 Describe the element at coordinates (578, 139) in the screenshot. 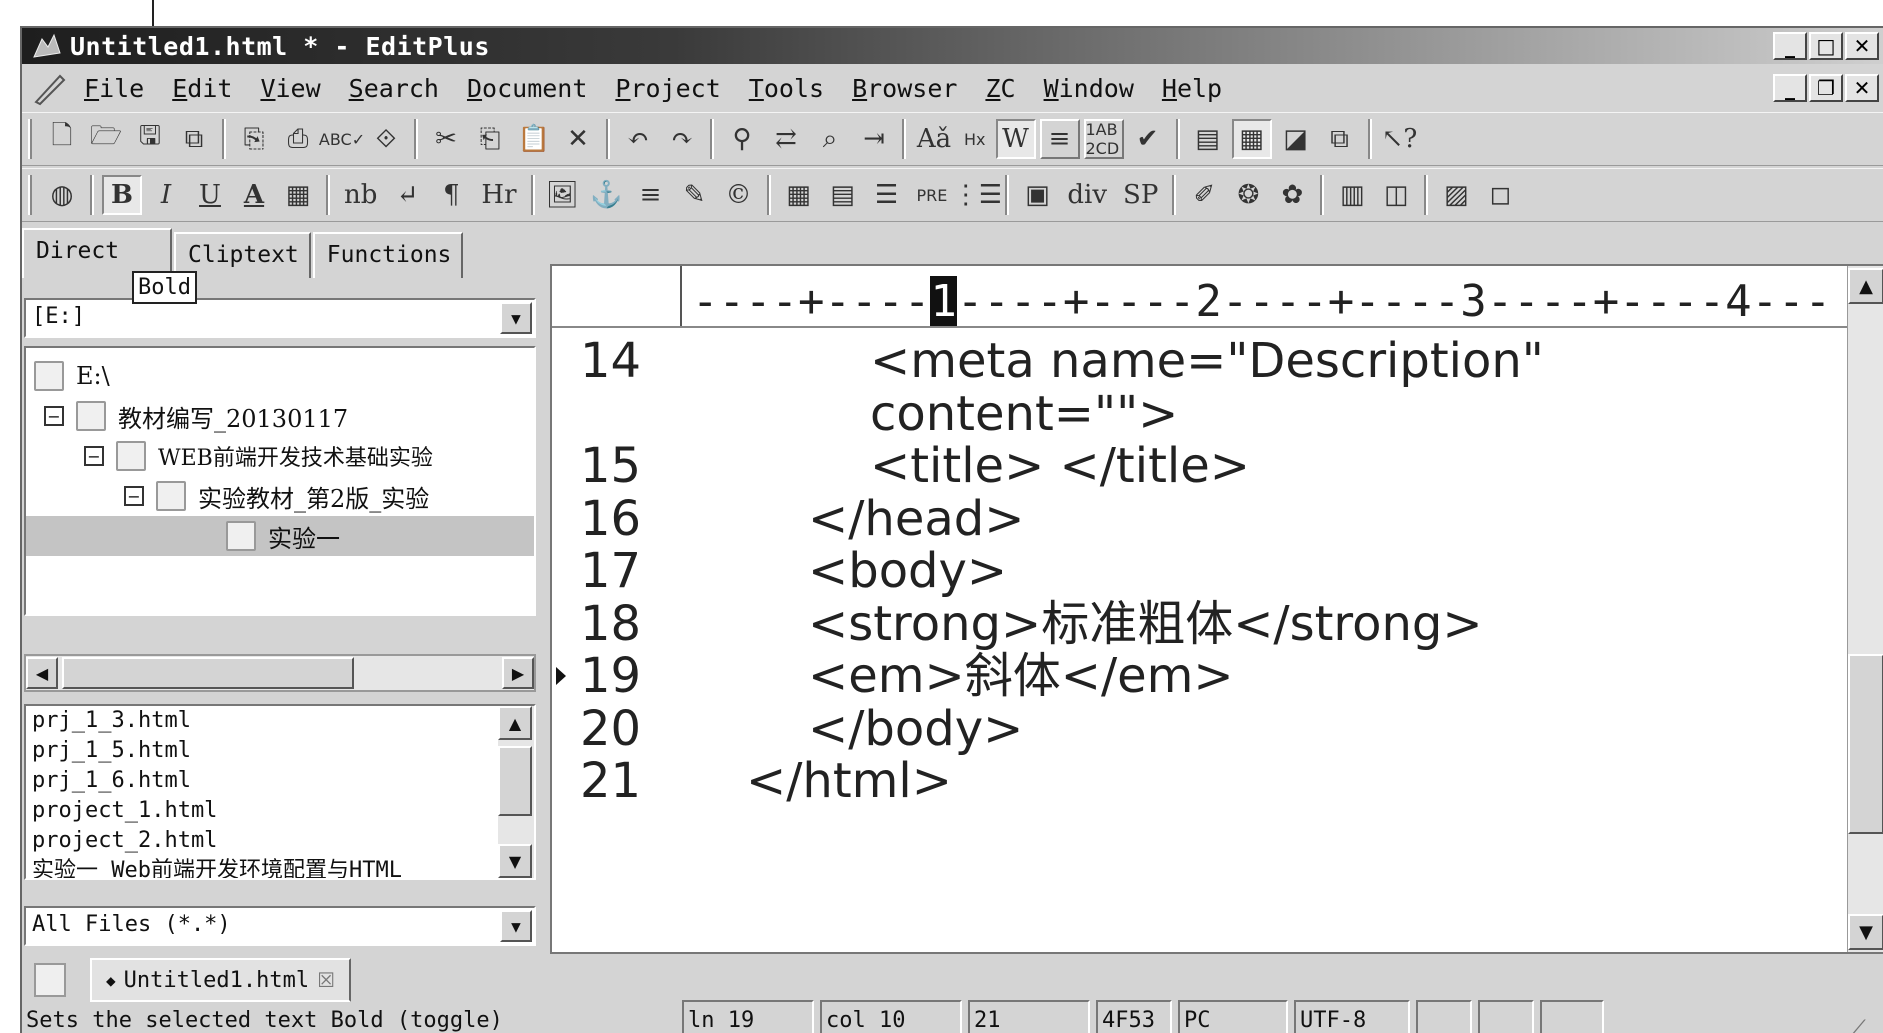

I see `delete-icon: ✕` at that location.